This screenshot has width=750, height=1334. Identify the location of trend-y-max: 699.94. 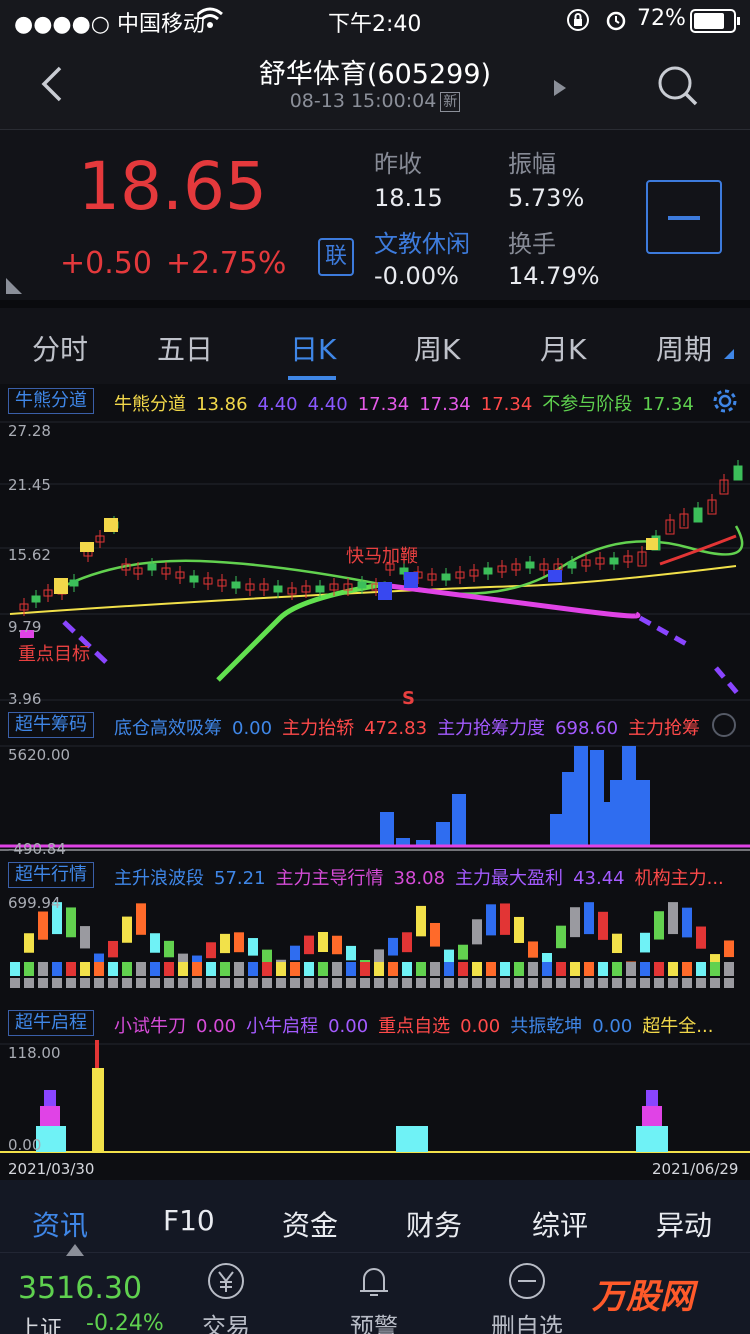
(34, 903).